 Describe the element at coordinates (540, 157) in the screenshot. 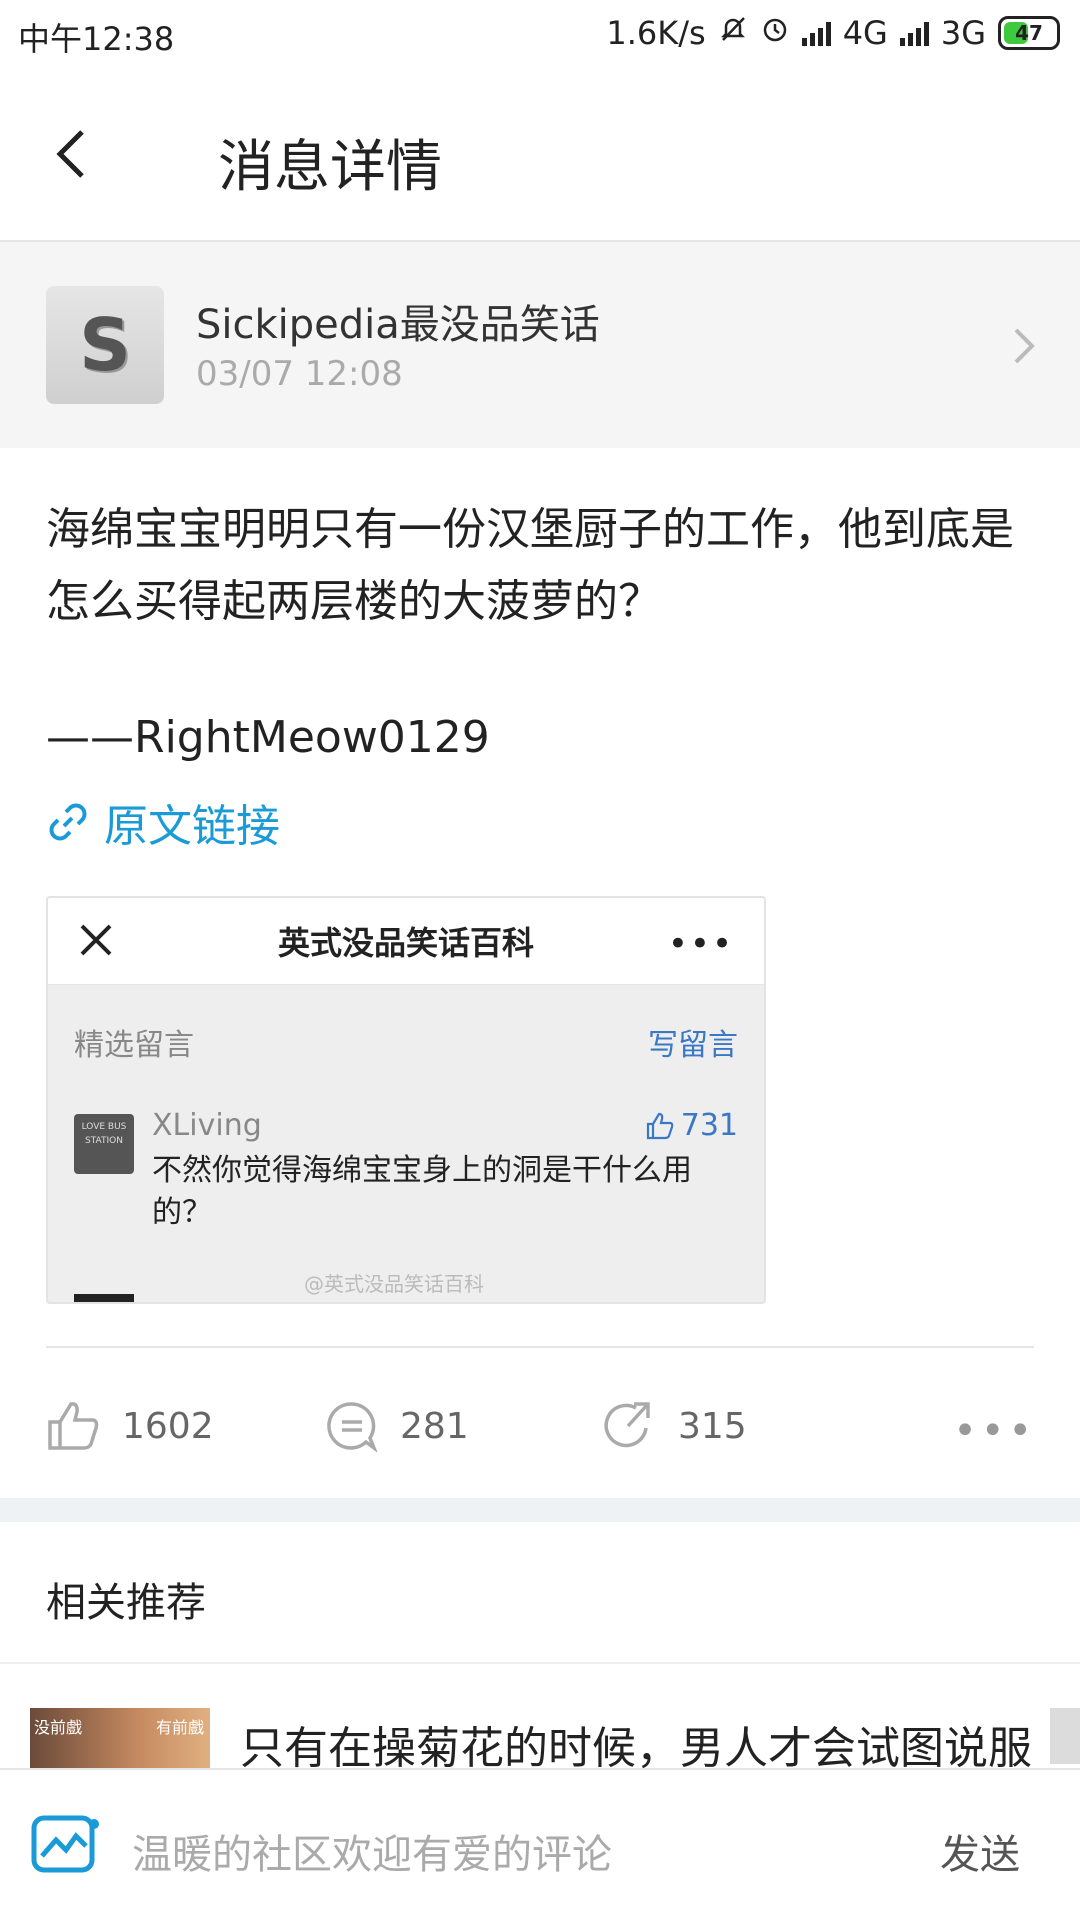

I see `header: 消息详情` at that location.